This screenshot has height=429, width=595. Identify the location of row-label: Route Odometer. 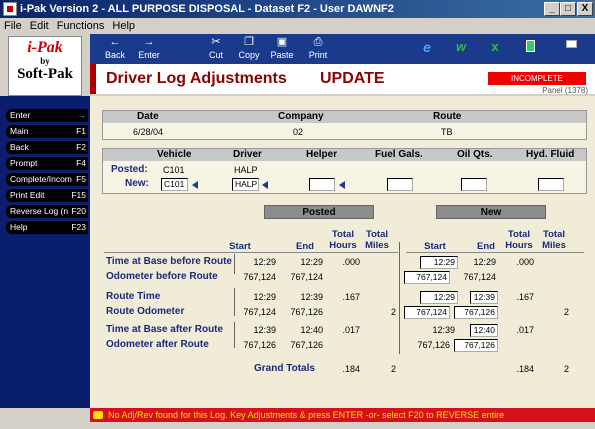
(145, 311).